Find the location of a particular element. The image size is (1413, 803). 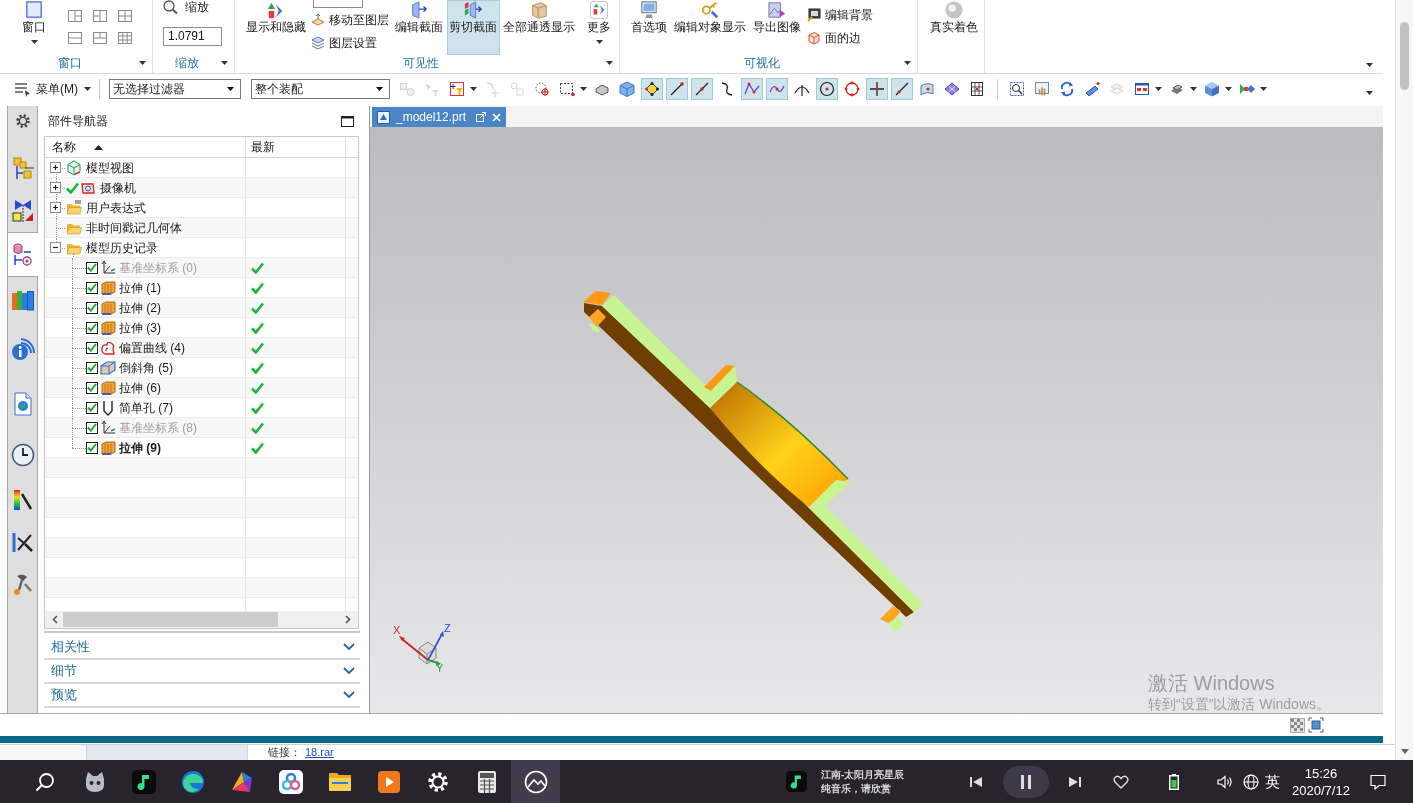

menu-button: 菜单(M) is located at coordinates (52, 89).